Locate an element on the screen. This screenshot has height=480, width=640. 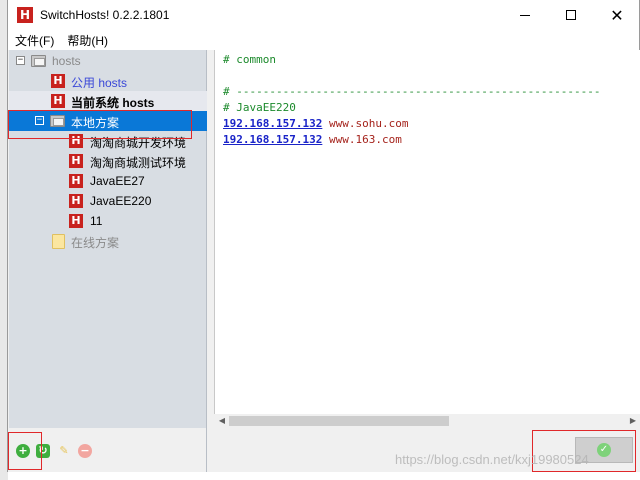
minimize-button is located at coordinates (525, 15).